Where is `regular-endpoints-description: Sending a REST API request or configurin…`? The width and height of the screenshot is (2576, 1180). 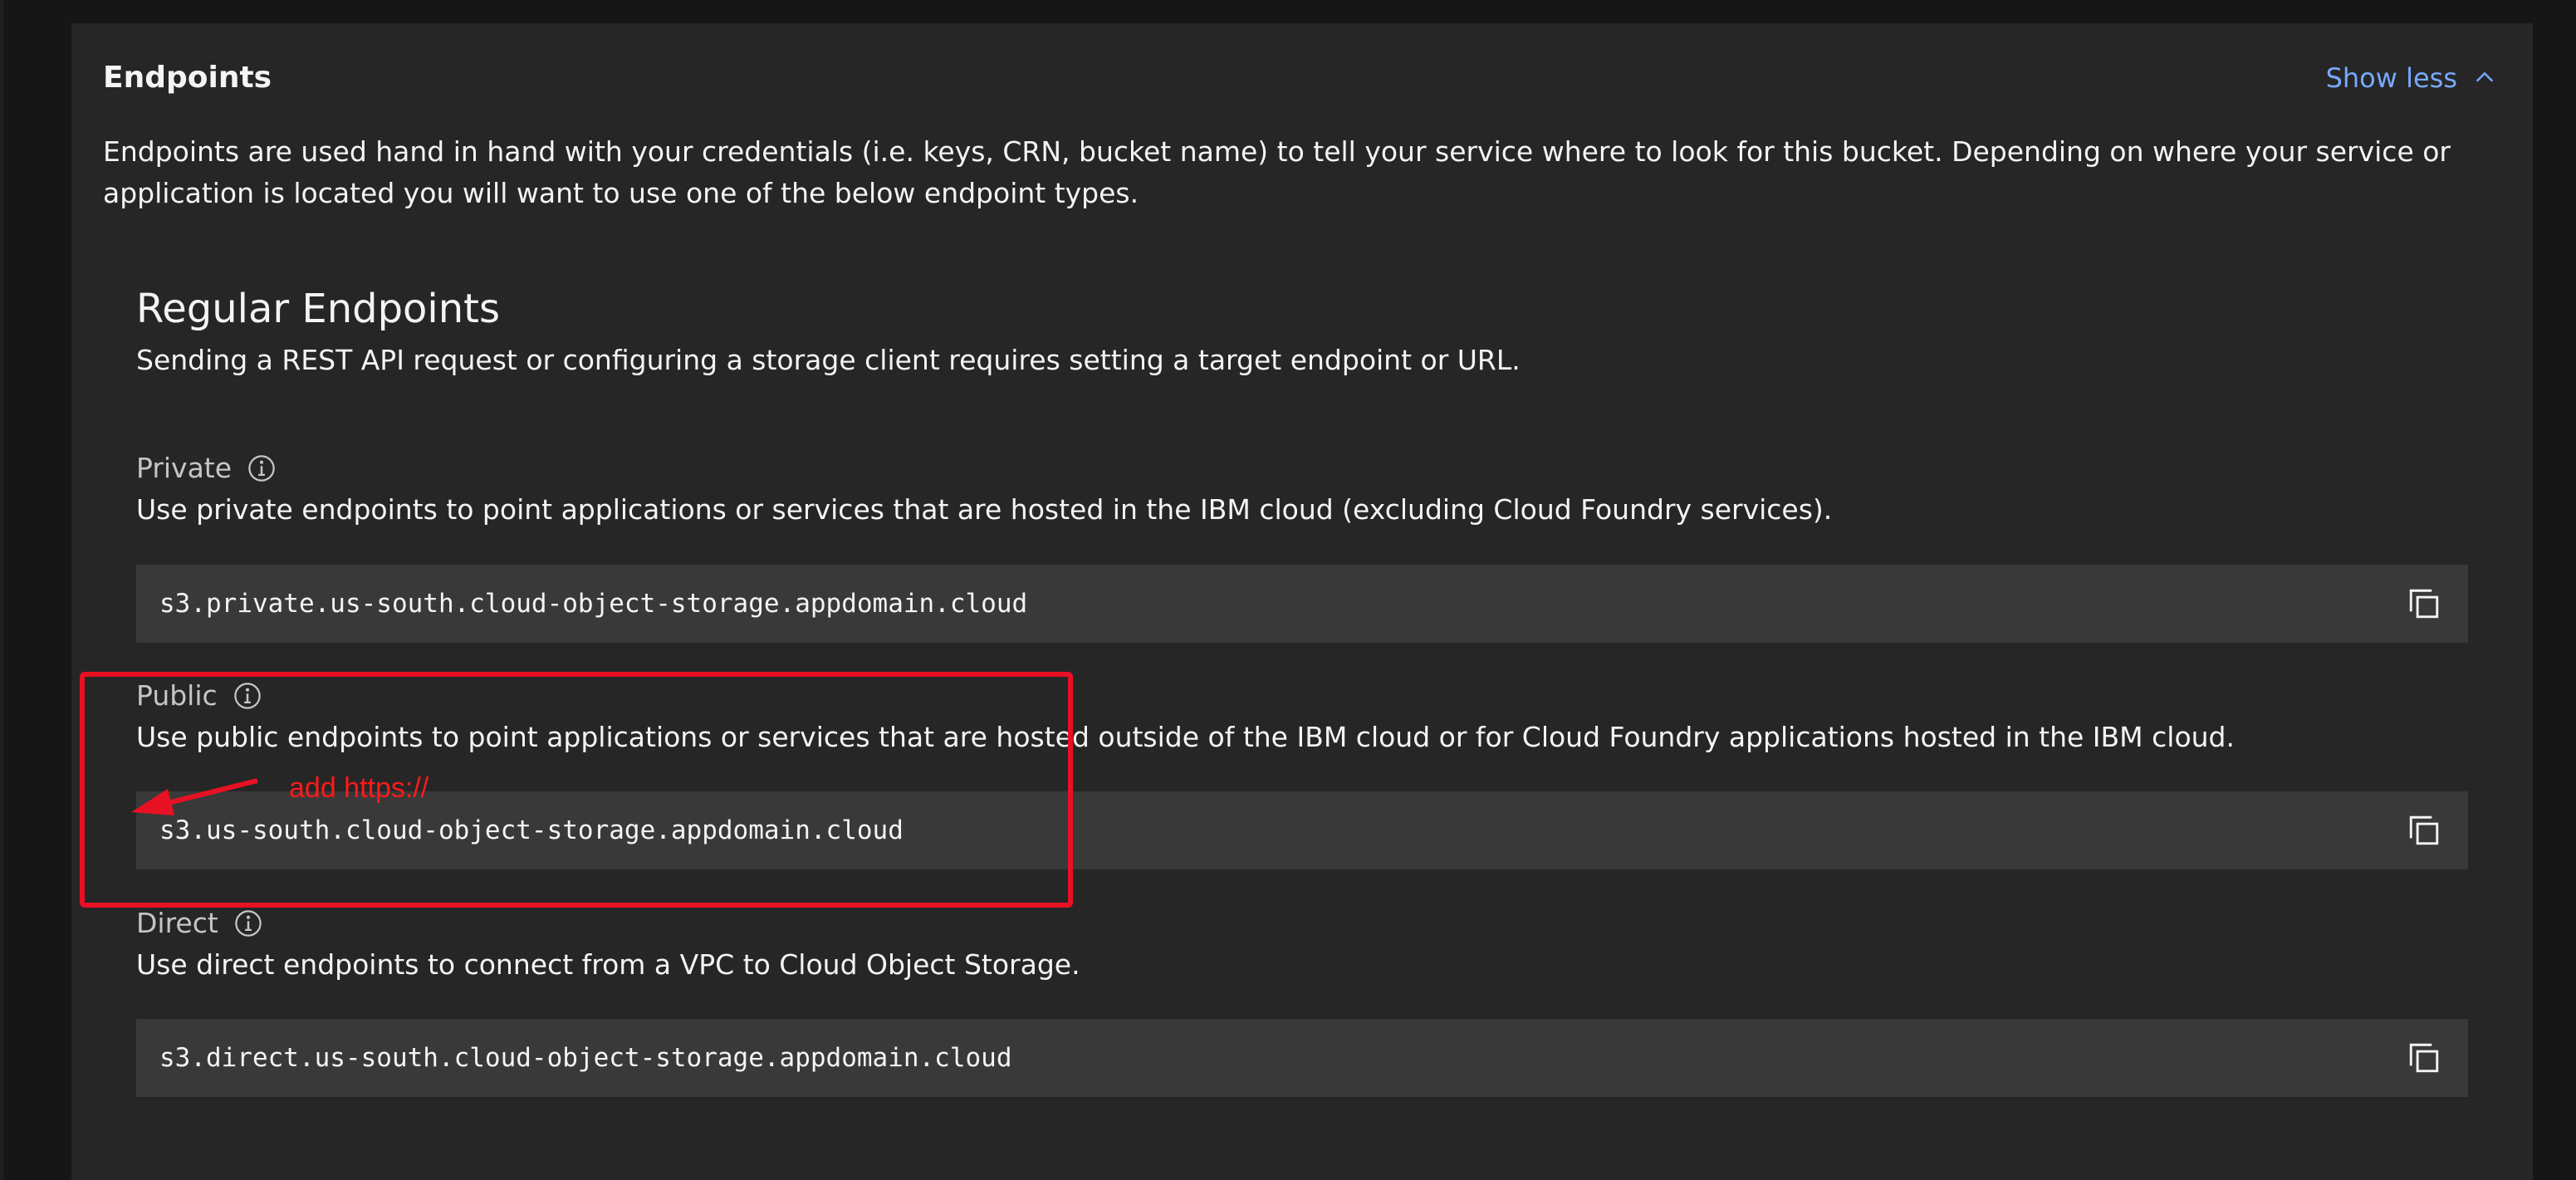
regular-endpoints-description: Sending a REST API request or configurin… is located at coordinates (829, 360).